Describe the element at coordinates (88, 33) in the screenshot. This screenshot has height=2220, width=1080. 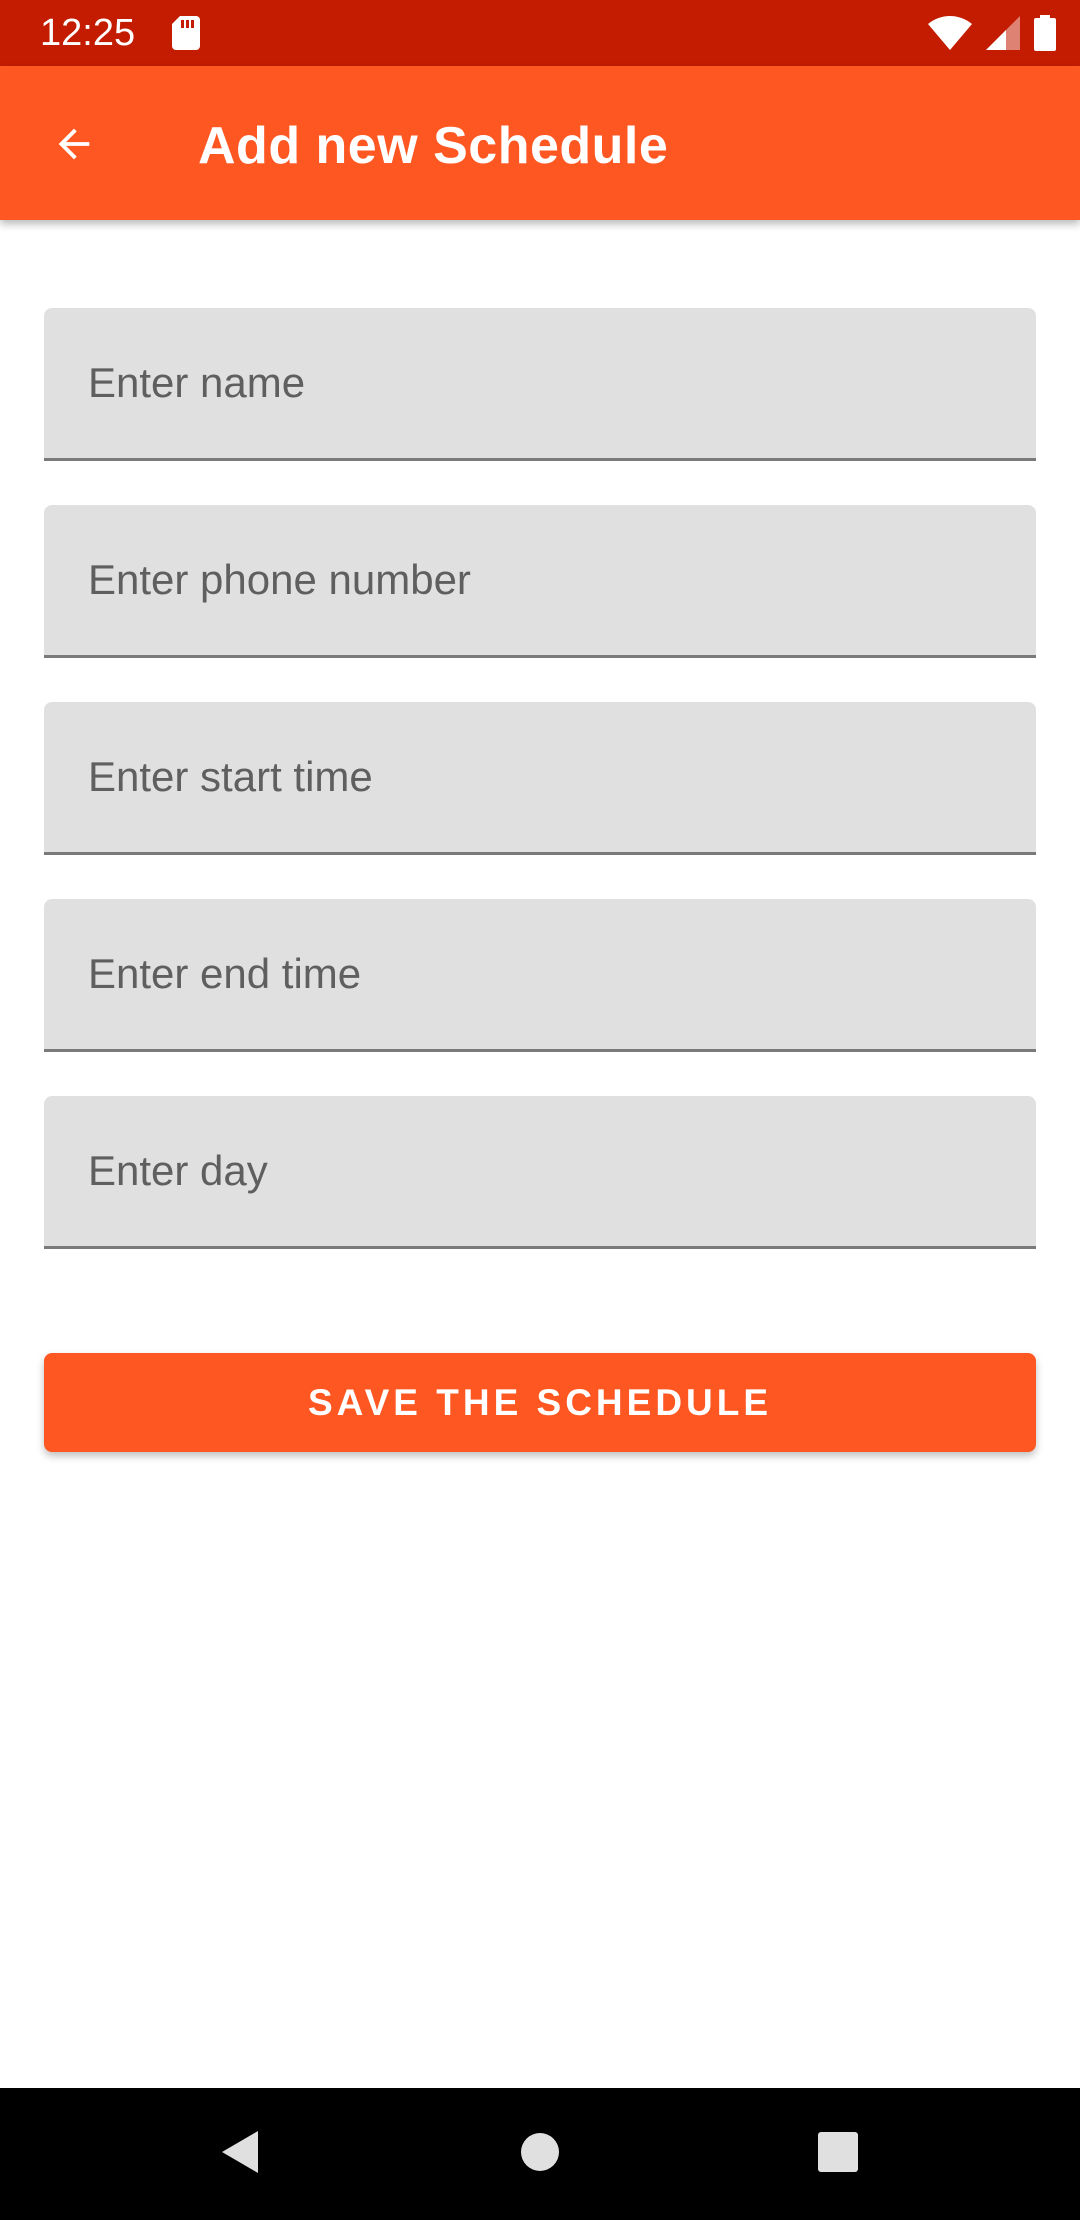
I see `status-time: 12:25` at that location.